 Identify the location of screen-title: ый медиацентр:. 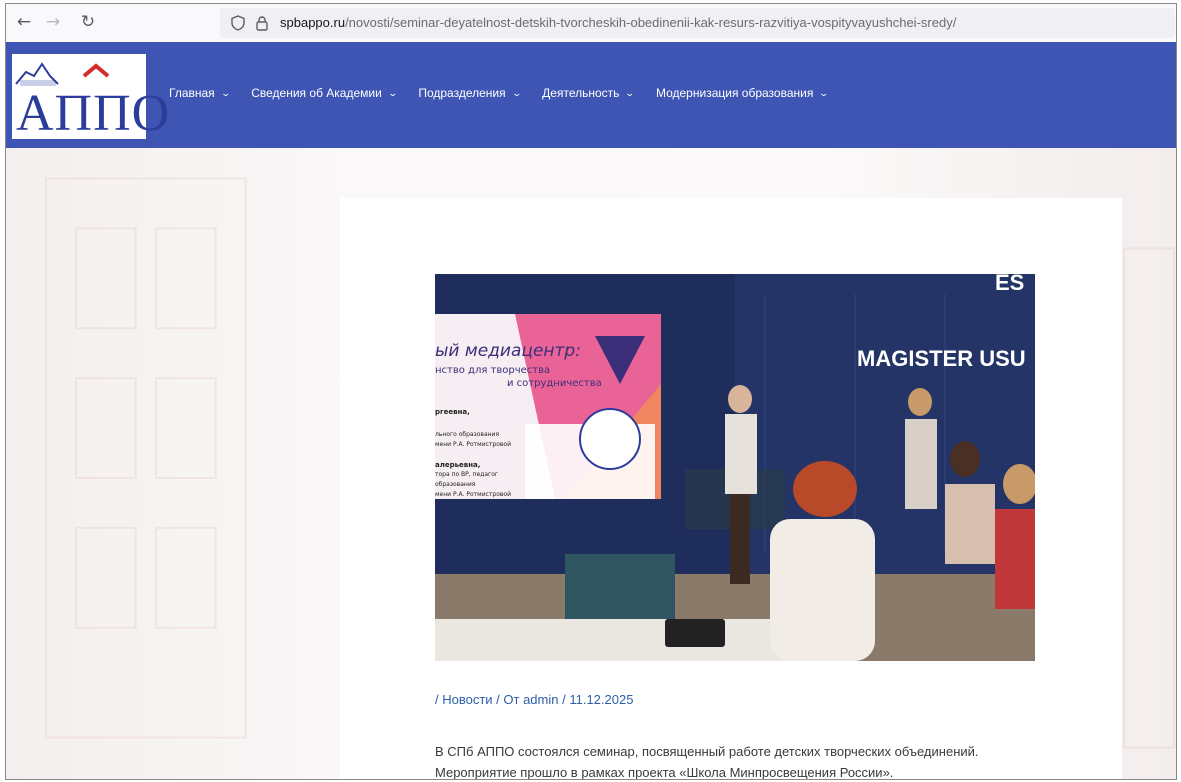
(508, 351).